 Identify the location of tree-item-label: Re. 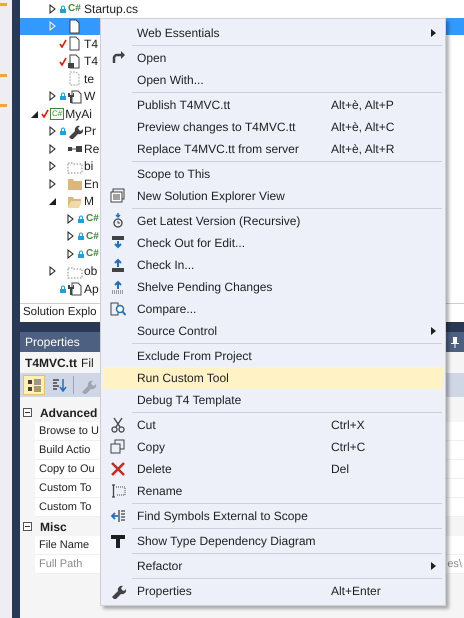
(92, 149).